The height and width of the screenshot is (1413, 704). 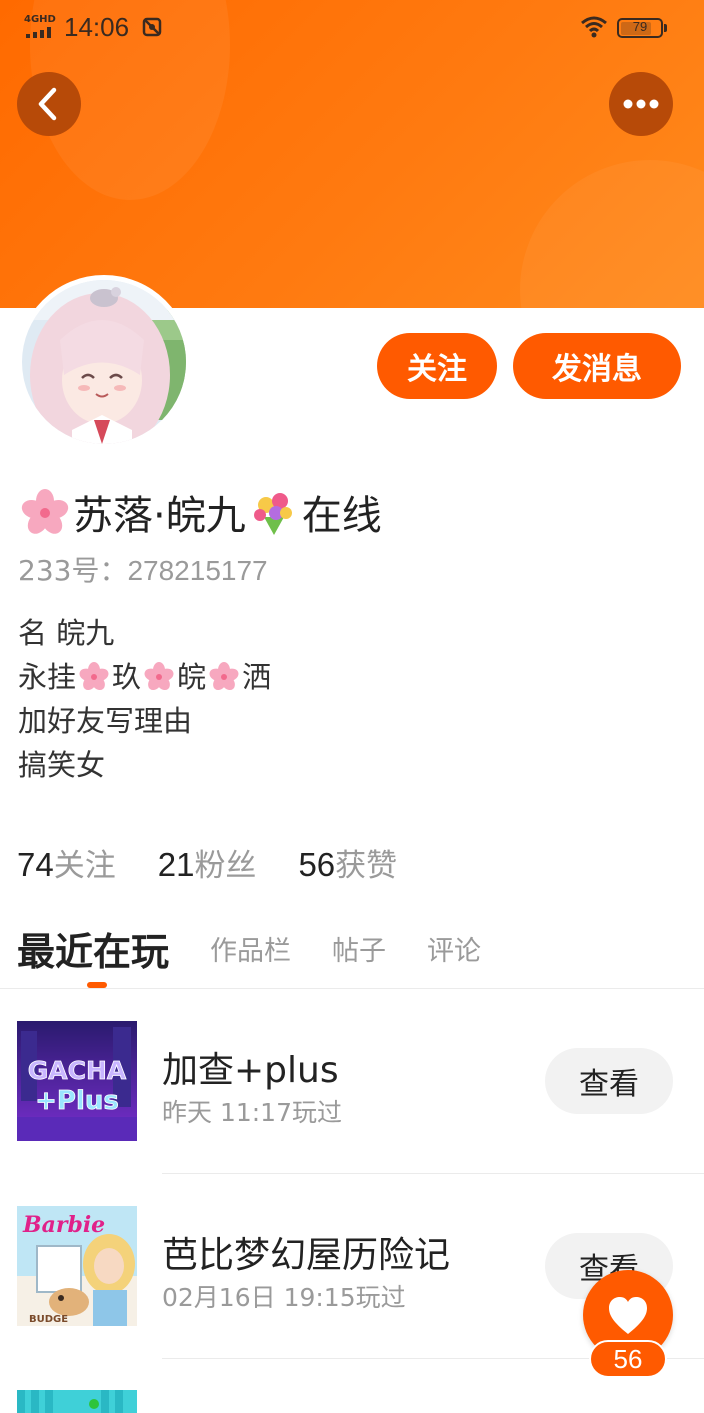 What do you see at coordinates (62, 765) in the screenshot?
I see `bio-line: 搞笑女` at bounding box center [62, 765].